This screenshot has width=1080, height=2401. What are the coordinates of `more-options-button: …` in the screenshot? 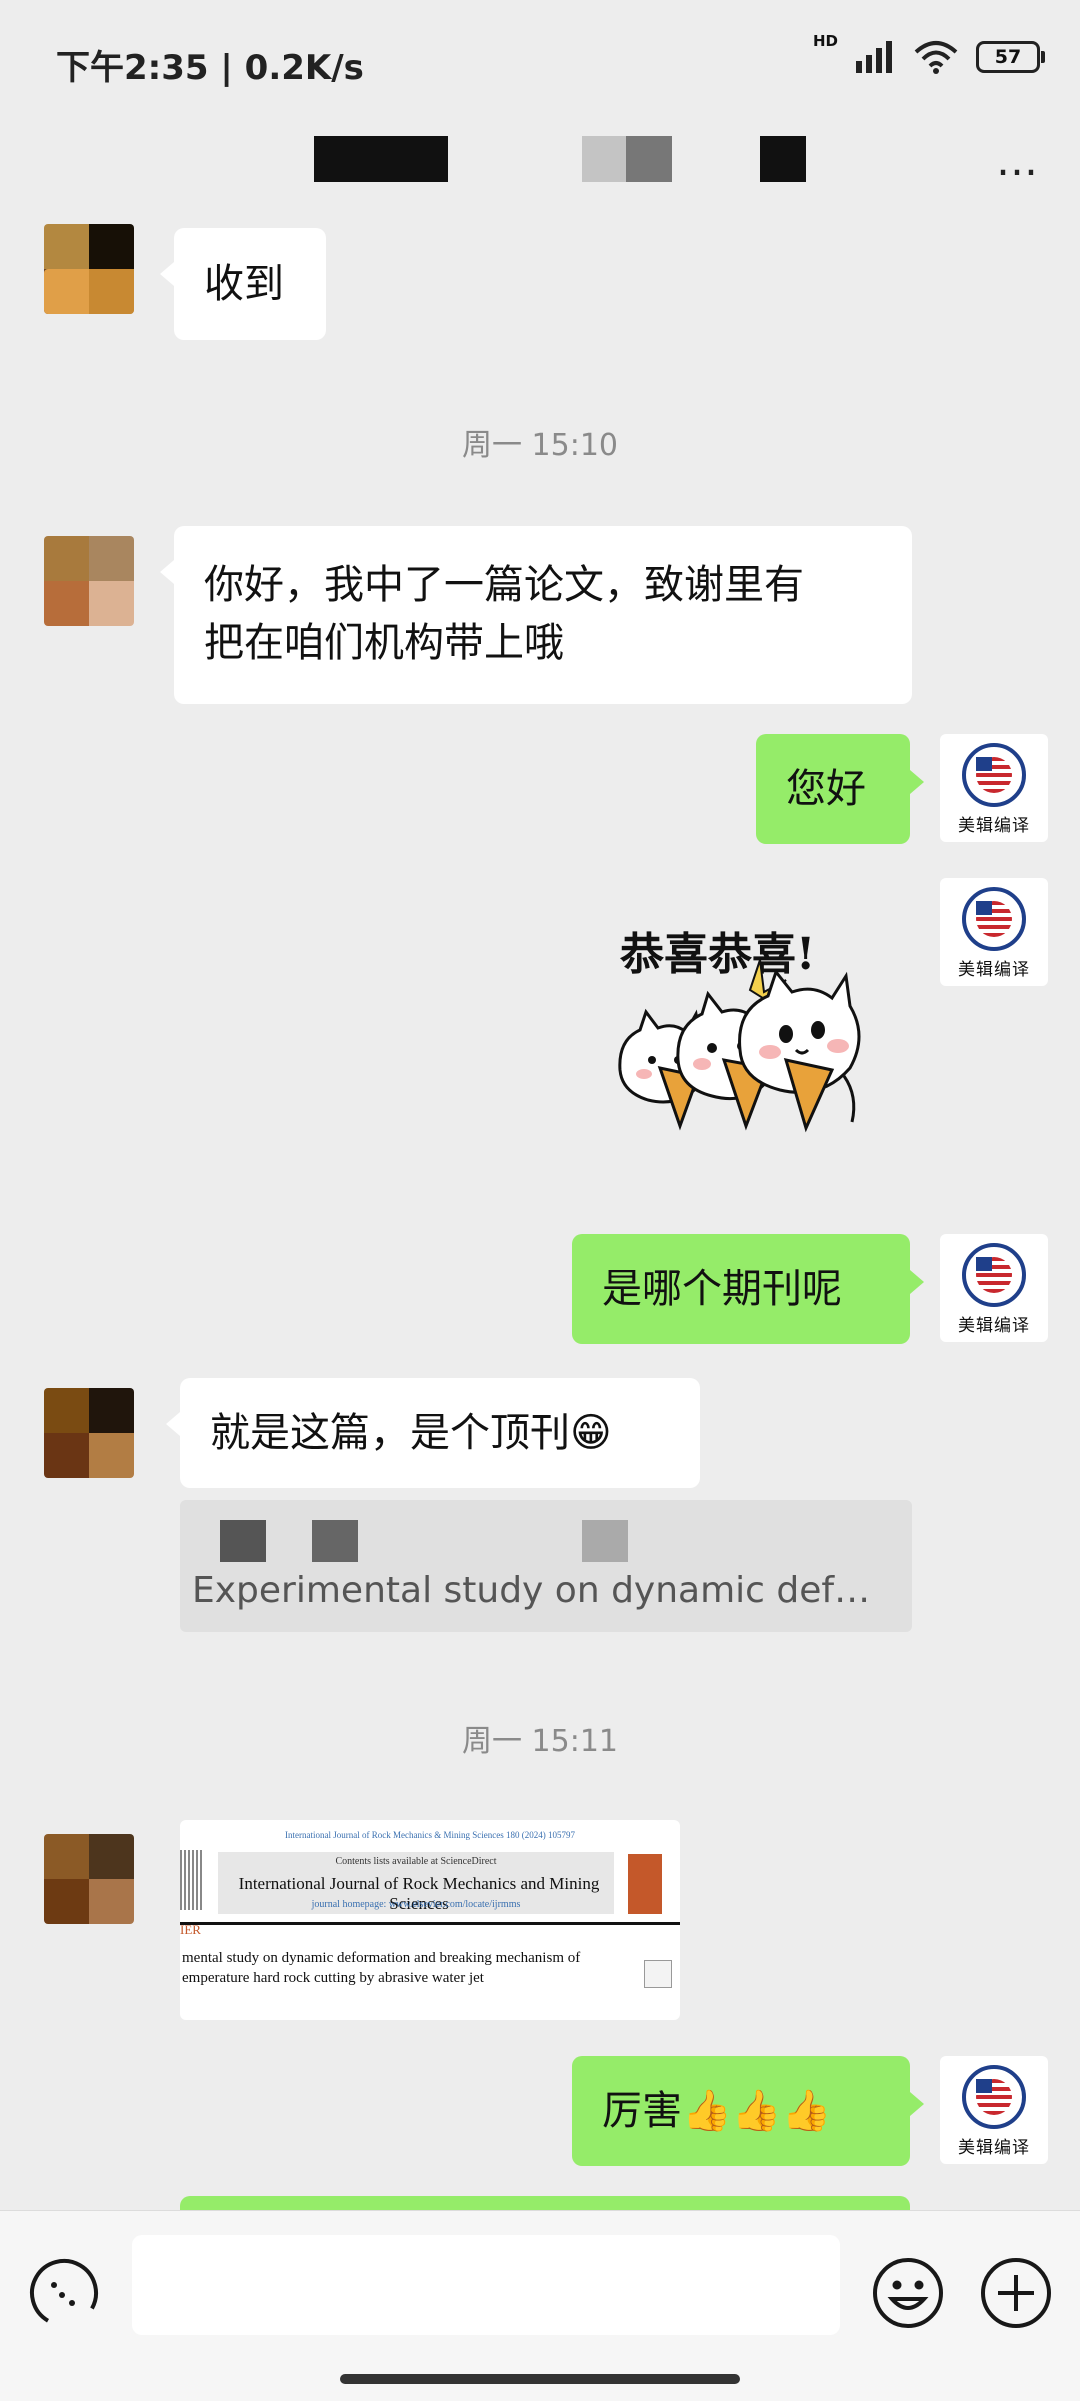 It's located at (1018, 161).